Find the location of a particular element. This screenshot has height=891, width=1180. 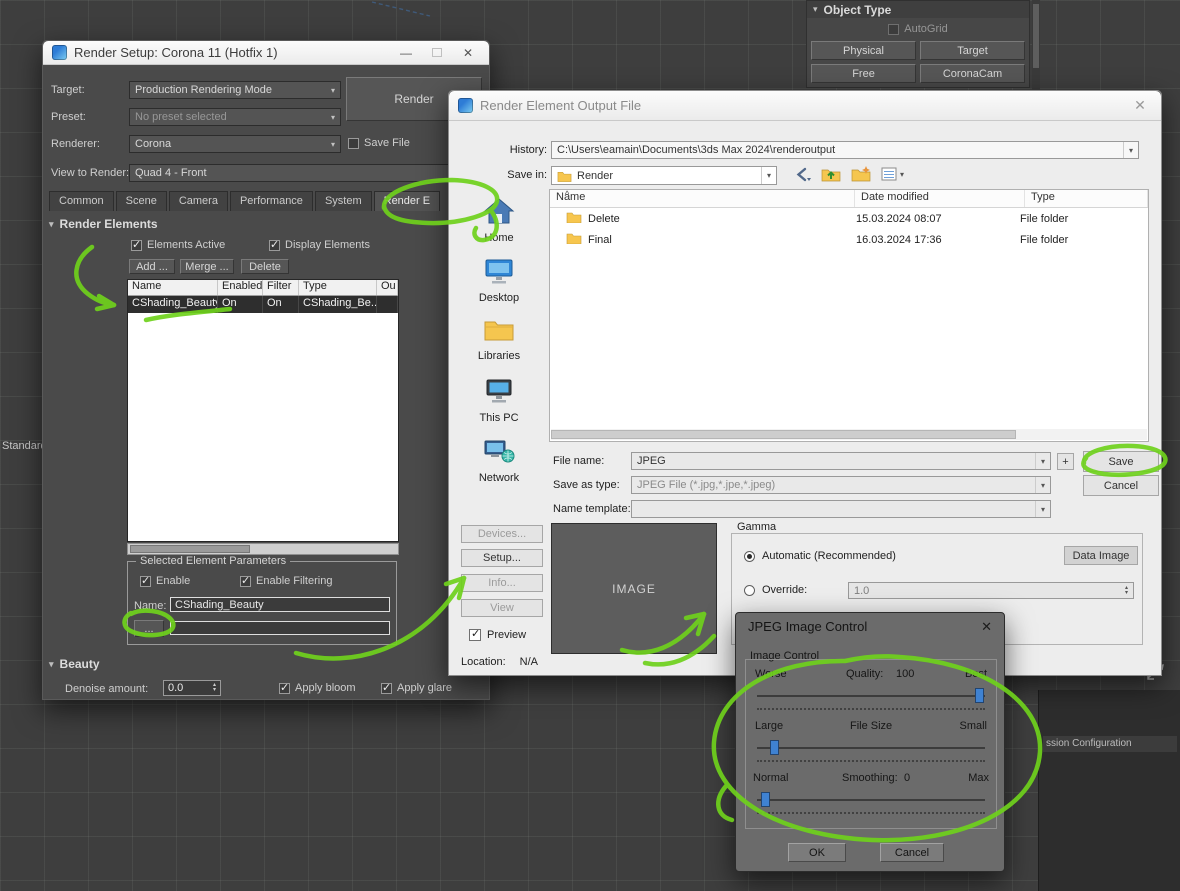

new-folder-icon is located at coordinates (861, 174).